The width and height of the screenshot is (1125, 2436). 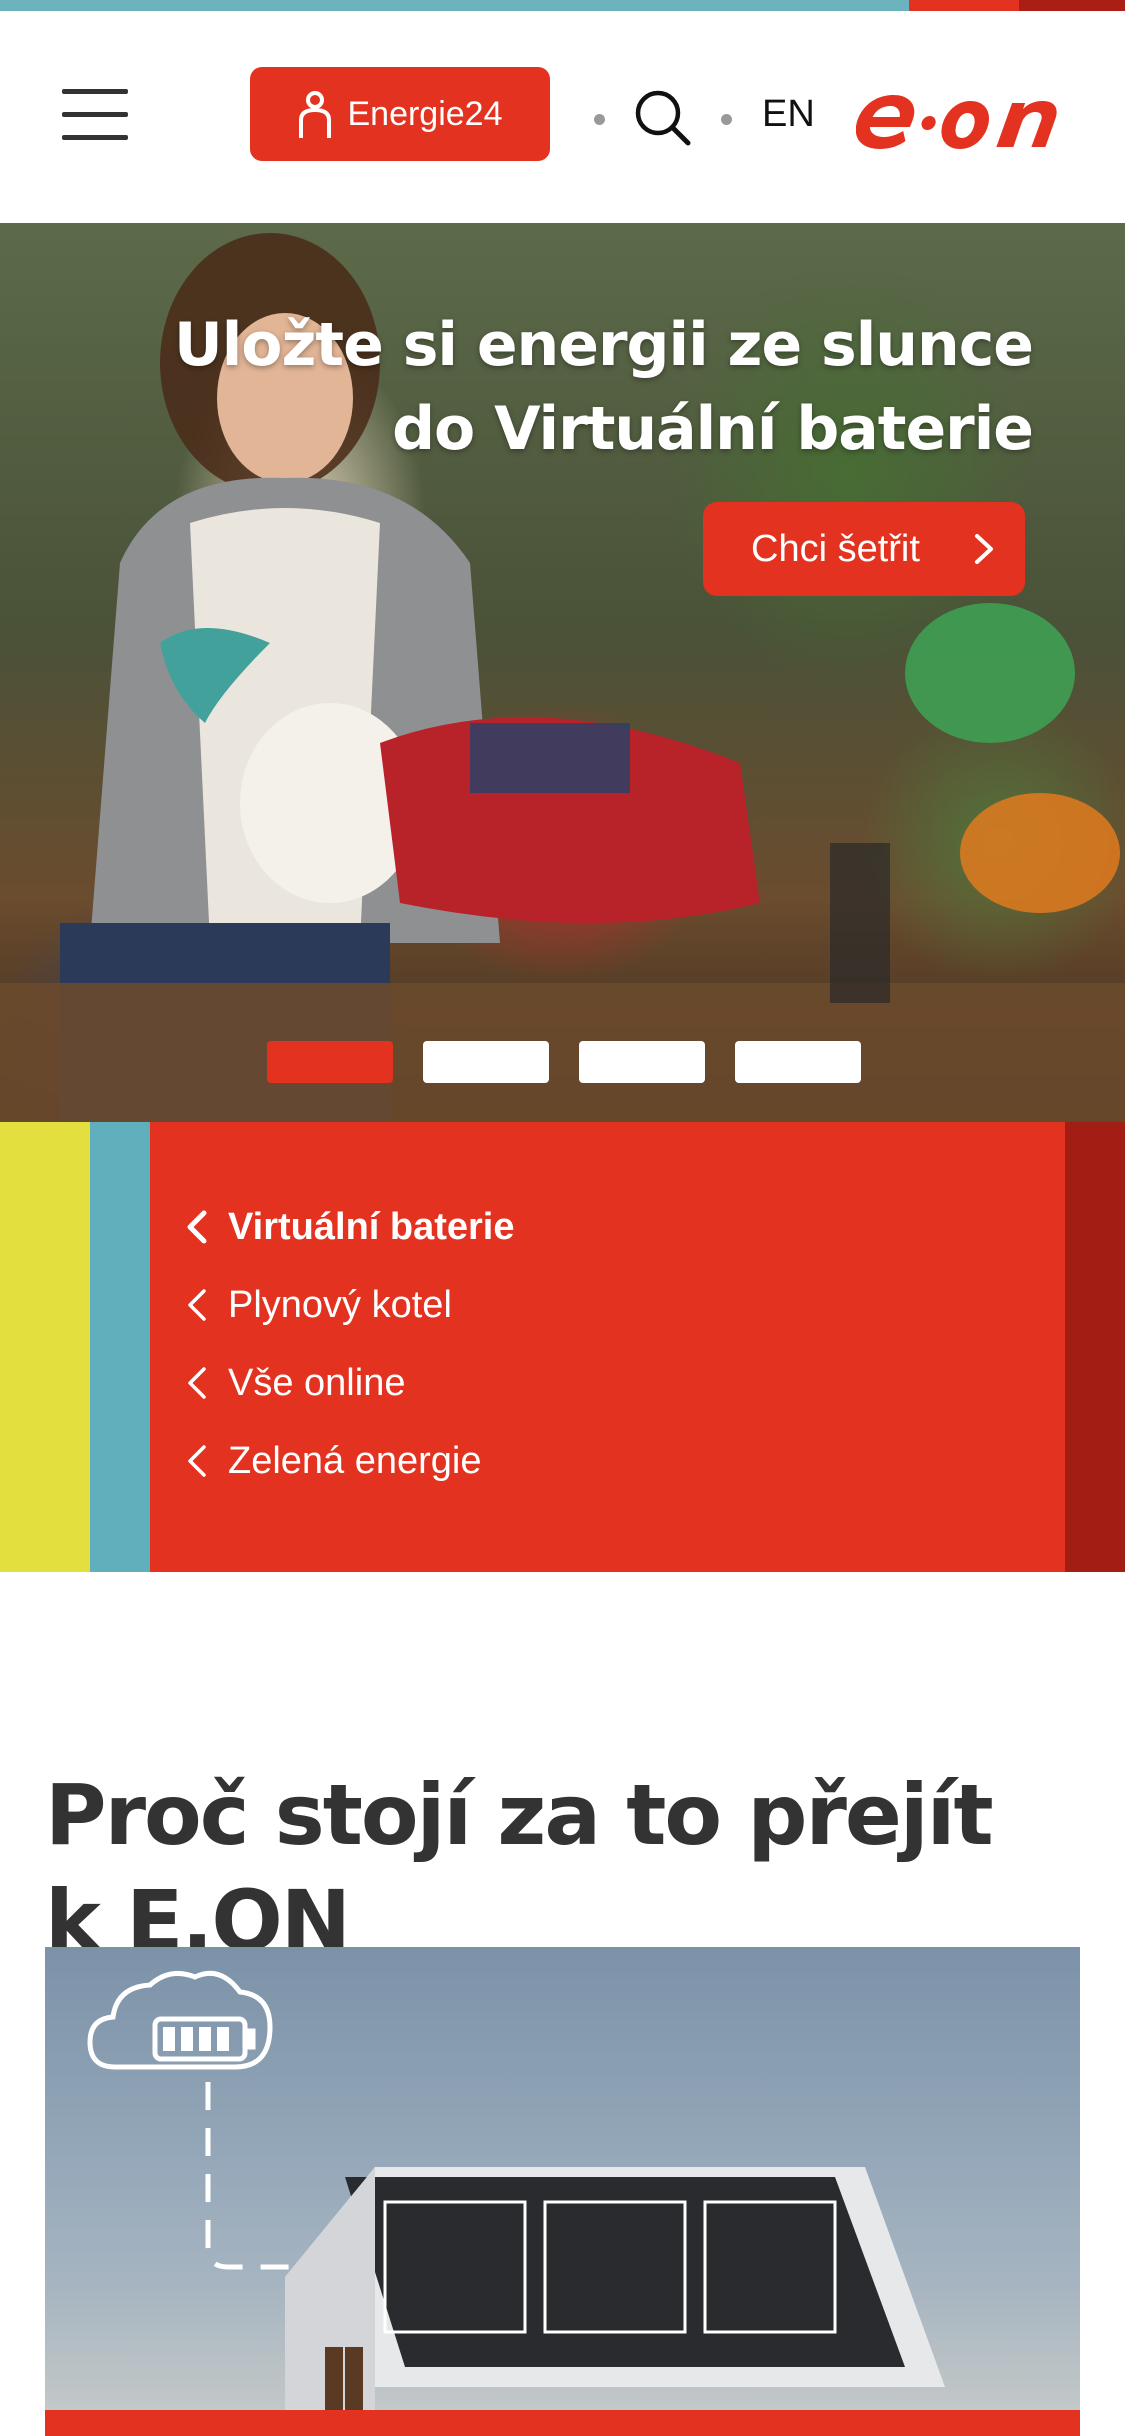 I want to click on eon-logo, so click(x=967, y=120).